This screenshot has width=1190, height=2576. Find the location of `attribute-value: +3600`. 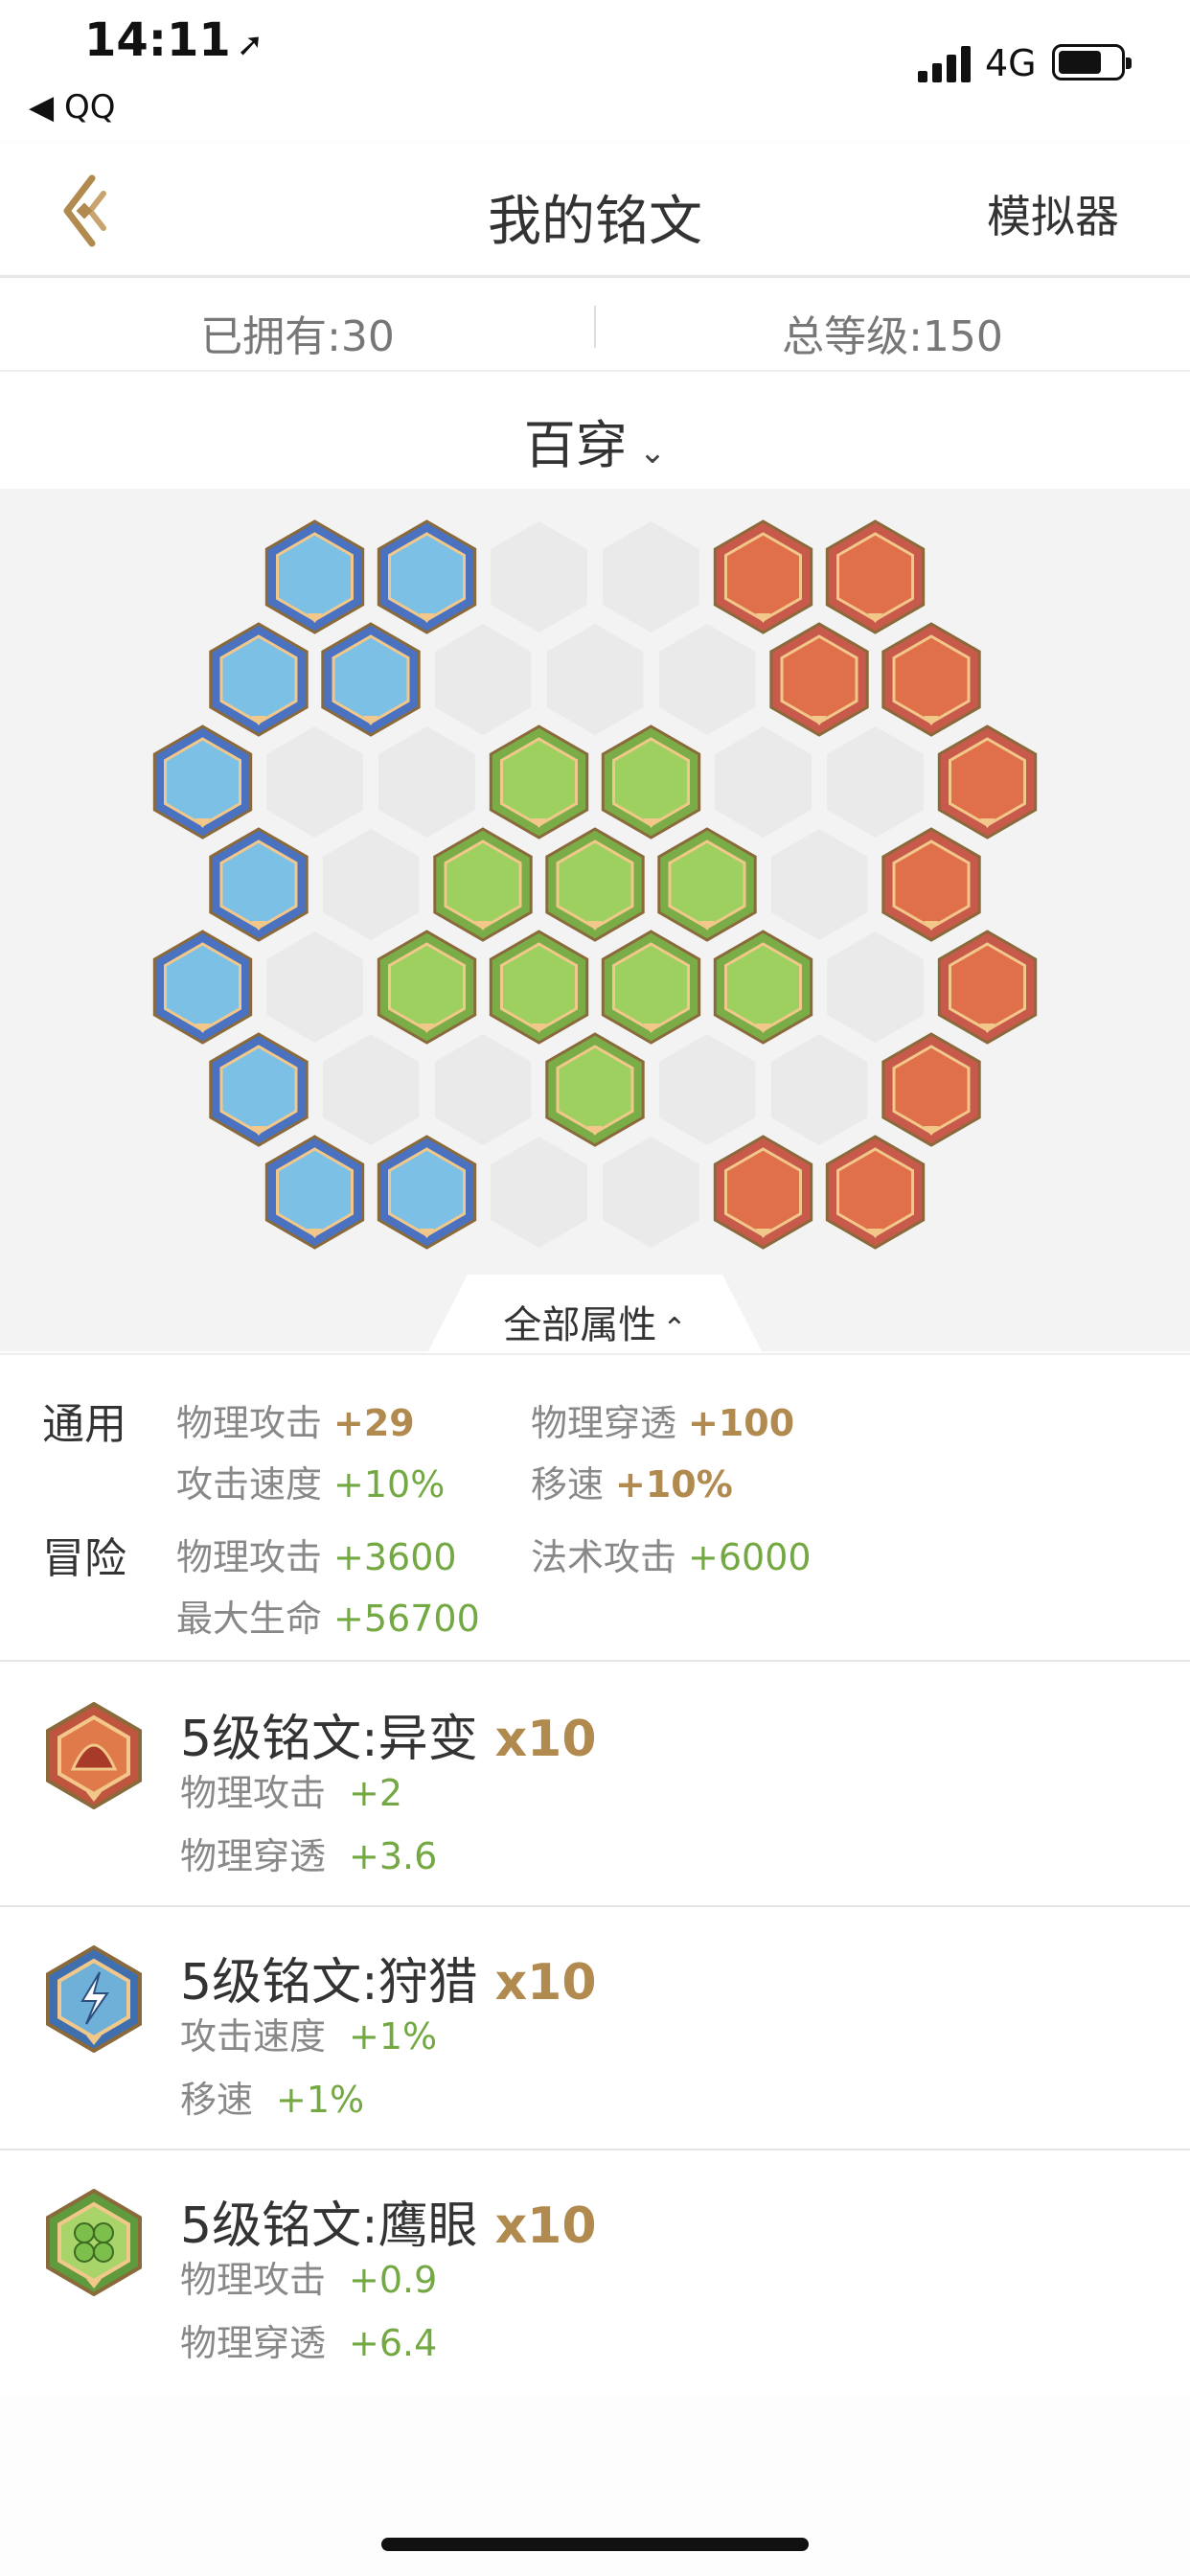

attribute-value: +3600 is located at coordinates (395, 1557).